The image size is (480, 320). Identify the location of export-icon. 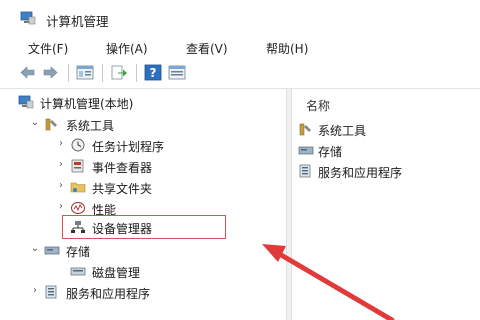
(119, 72).